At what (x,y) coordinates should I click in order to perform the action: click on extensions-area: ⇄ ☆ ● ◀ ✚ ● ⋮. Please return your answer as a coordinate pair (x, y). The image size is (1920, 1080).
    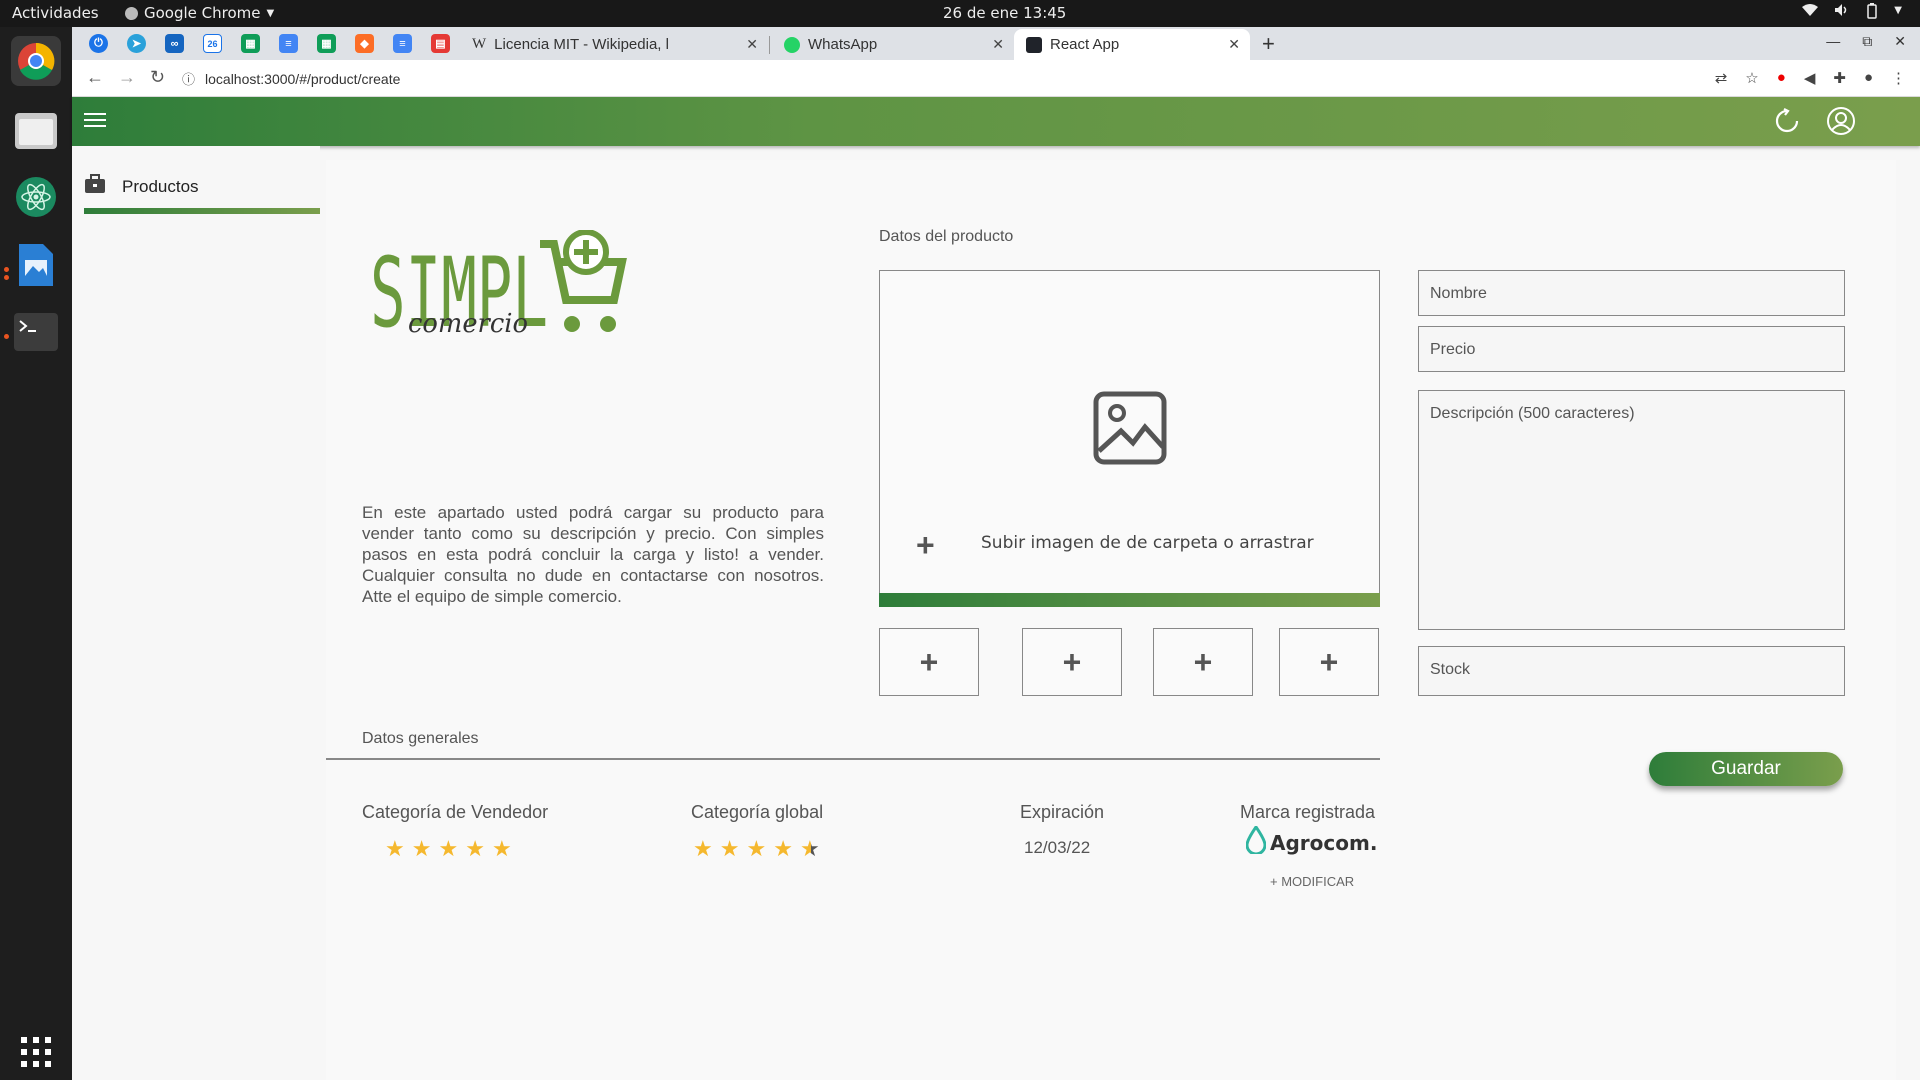
    Looking at the image, I should click on (1810, 78).